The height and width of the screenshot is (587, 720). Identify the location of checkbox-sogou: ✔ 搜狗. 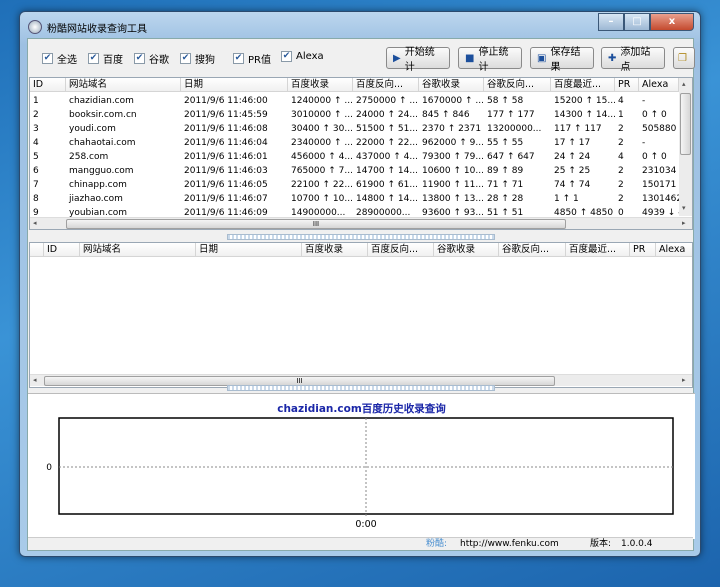
(197, 58).